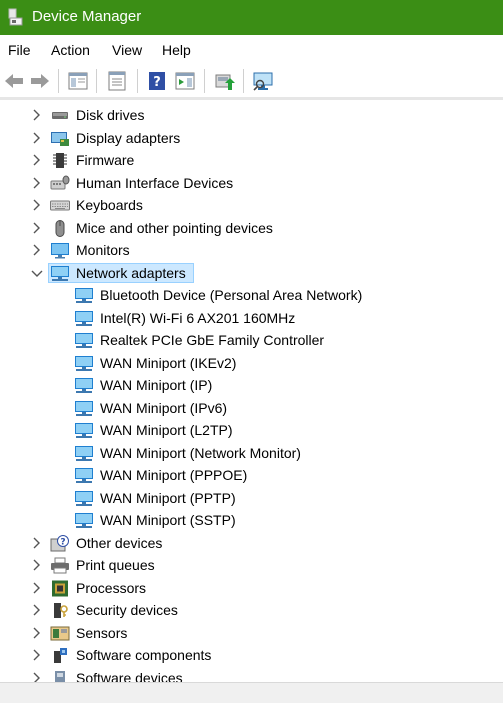 The height and width of the screenshot is (703, 503). I want to click on keyboard-icon, so click(60, 205).